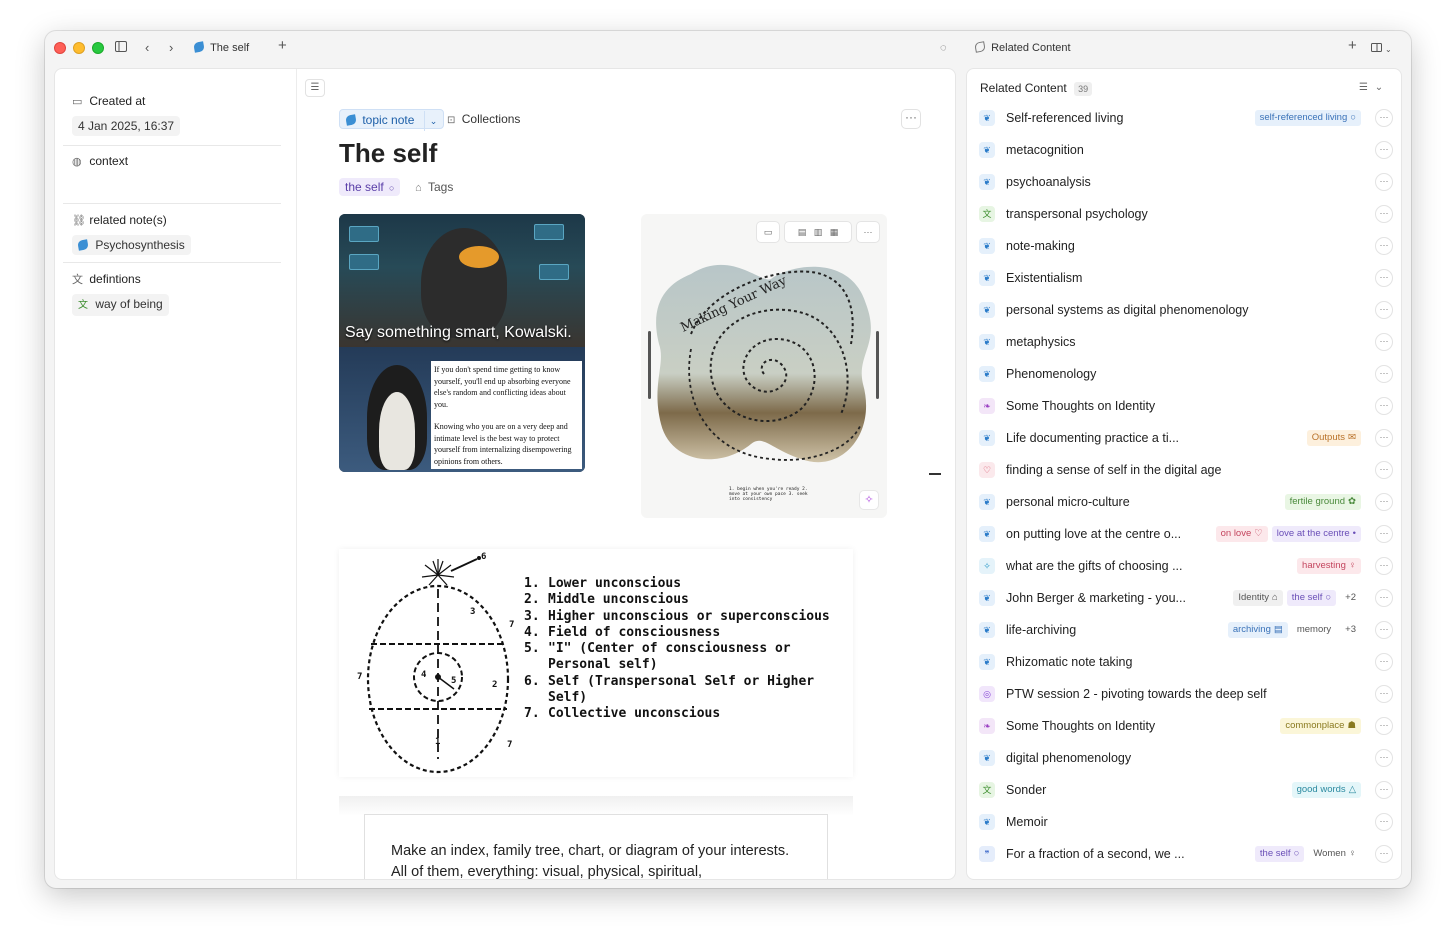 The width and height of the screenshot is (1456, 947). What do you see at coordinates (1334, 854) in the screenshot?
I see `tag-chip: Women ♀` at bounding box center [1334, 854].